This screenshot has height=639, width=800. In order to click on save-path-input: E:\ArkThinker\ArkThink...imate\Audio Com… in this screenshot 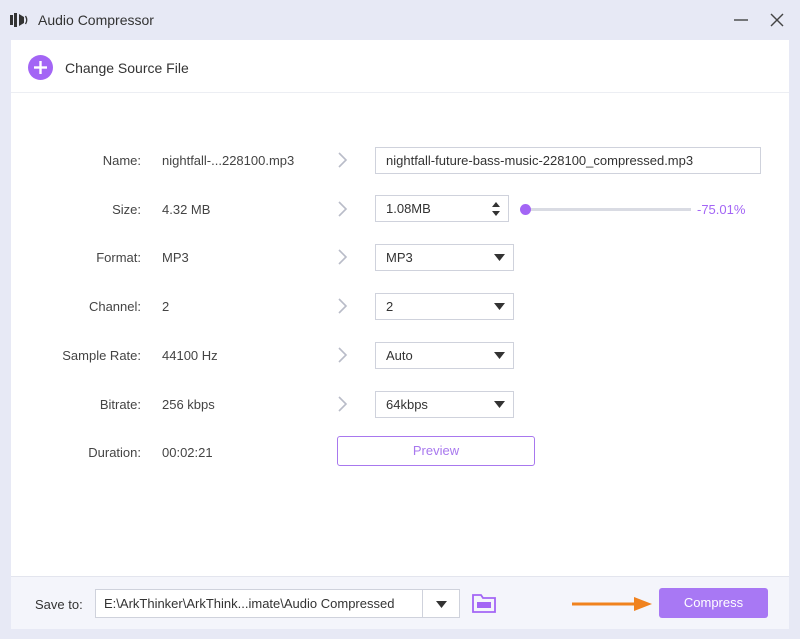, I will do `click(259, 603)`.